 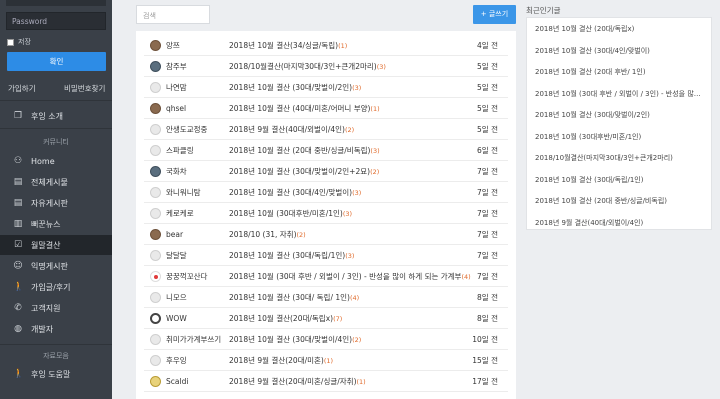 I want to click on table-row: 와니워니탐 2018년 10월 결산 (30대/4인/맞벌이)(3) 7일 전, so click(x=326, y=192).